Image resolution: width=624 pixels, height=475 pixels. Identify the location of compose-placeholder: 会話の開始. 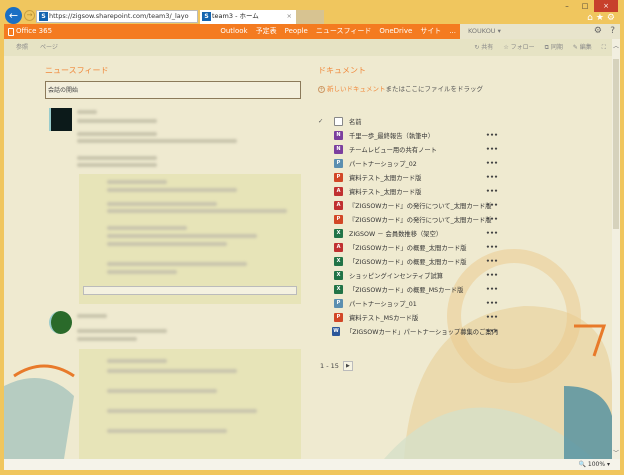
(63, 90).